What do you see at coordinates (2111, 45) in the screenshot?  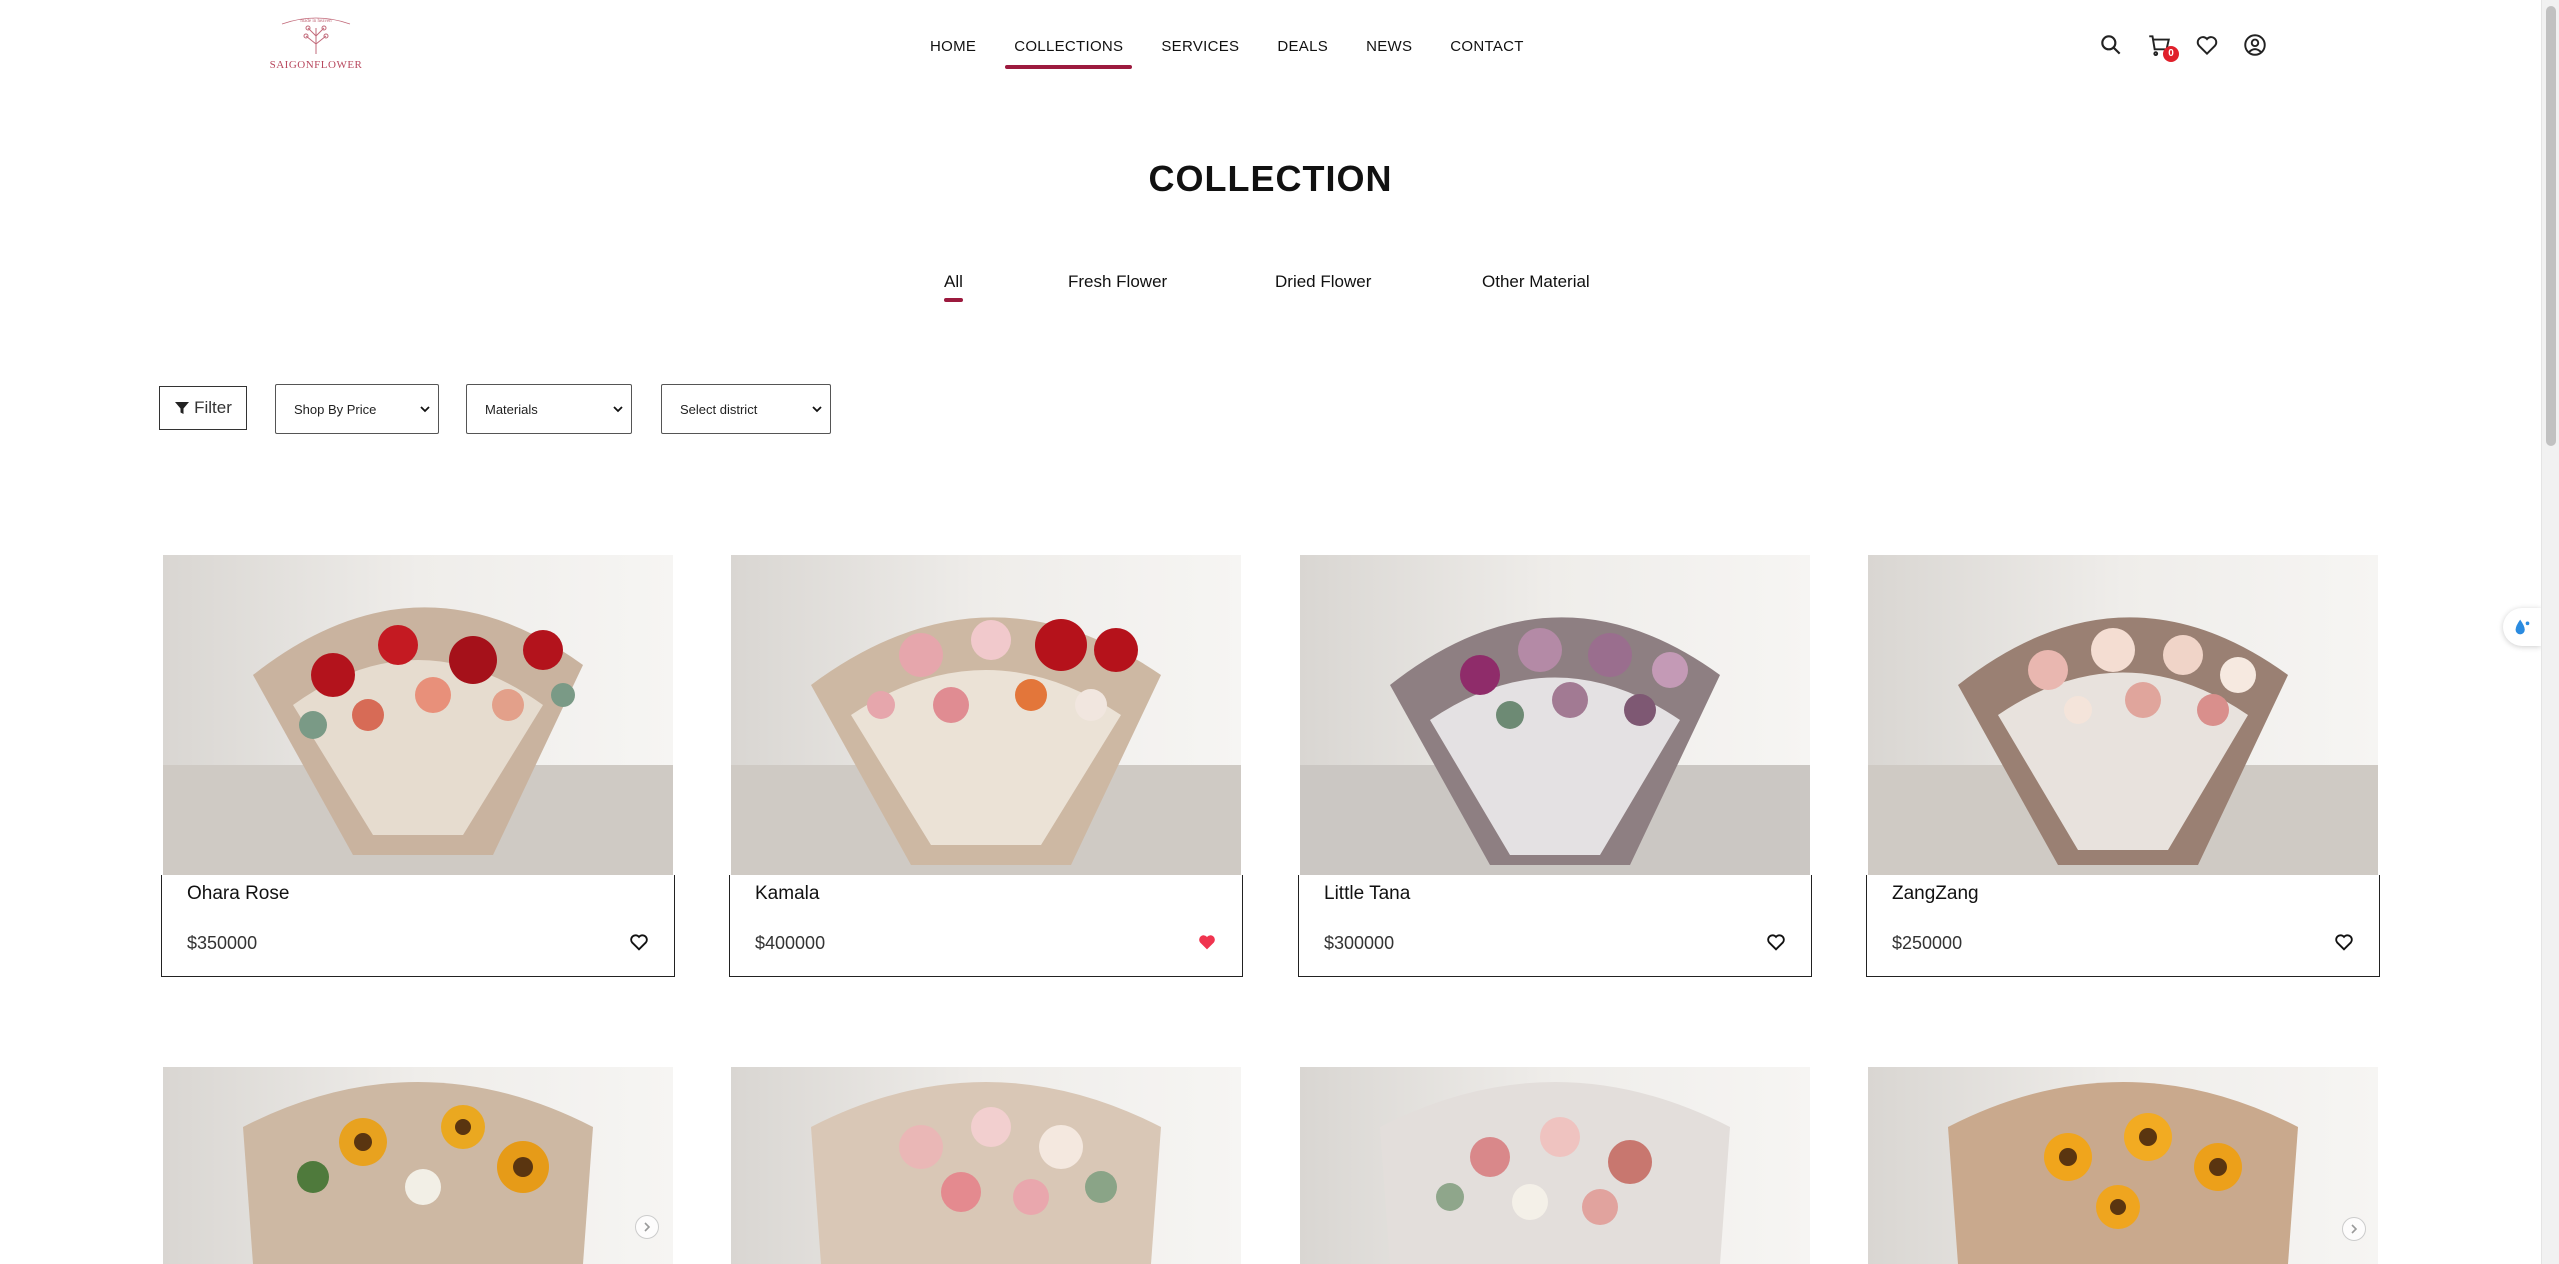 I see `search-icon` at bounding box center [2111, 45].